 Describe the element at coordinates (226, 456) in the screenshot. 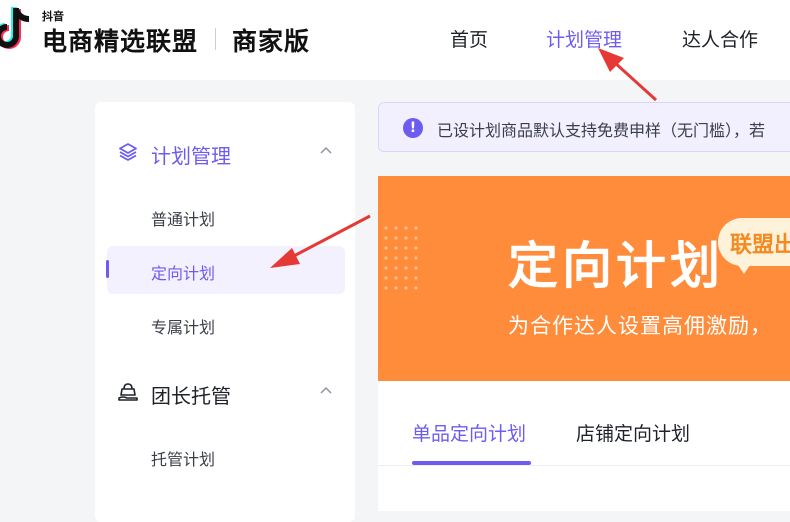

I see `sidebar-item-hosted-plan: 托管计划` at that location.